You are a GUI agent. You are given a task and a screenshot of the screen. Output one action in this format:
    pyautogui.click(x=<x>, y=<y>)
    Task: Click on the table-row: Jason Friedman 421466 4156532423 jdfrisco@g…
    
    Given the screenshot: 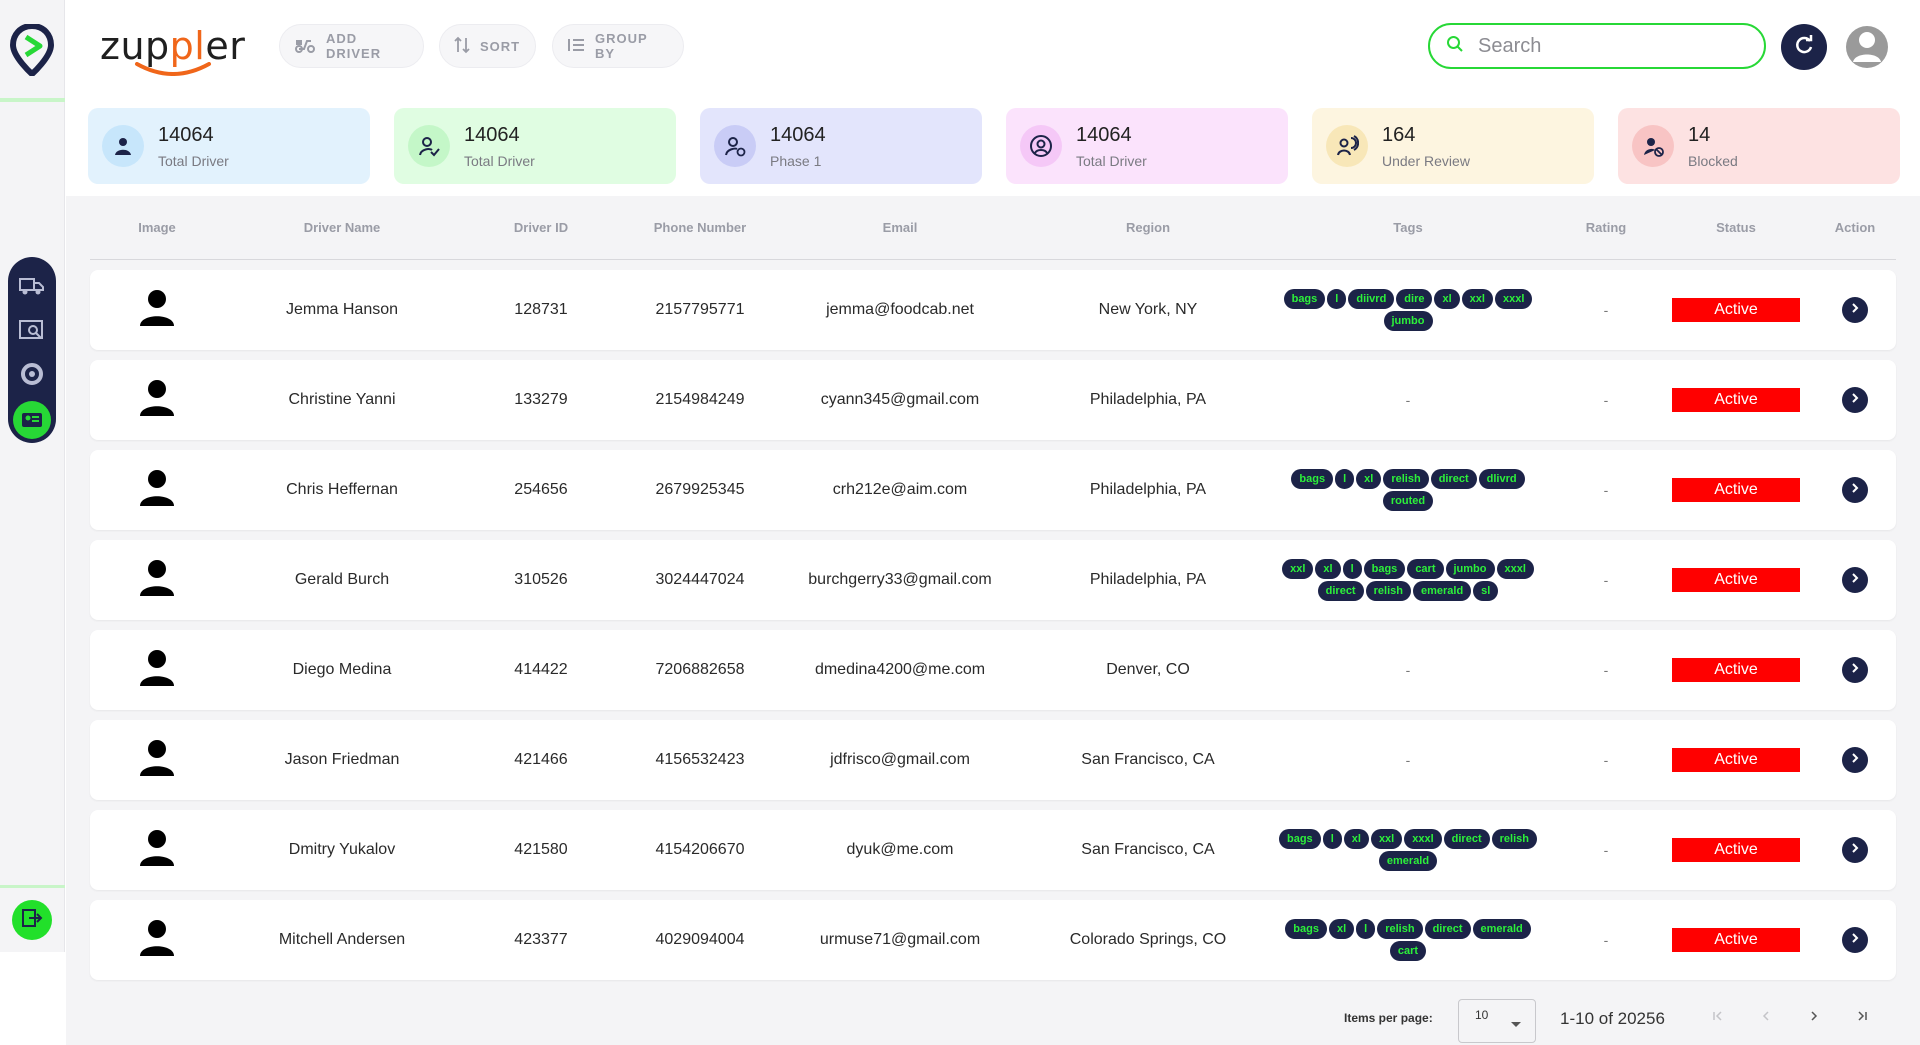 What is the action you would take?
    pyautogui.click(x=993, y=760)
    